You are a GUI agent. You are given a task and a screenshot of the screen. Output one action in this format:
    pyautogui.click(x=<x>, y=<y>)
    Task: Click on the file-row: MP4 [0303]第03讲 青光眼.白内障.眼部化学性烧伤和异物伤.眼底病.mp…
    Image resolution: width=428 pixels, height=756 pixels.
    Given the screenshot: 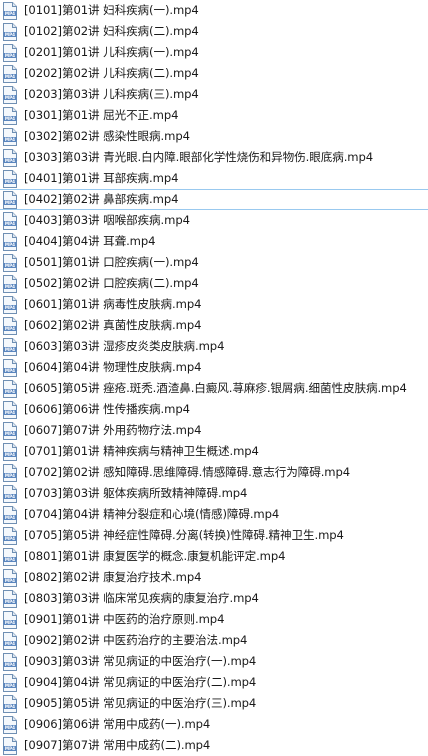 What is the action you would take?
    pyautogui.click(x=214, y=157)
    